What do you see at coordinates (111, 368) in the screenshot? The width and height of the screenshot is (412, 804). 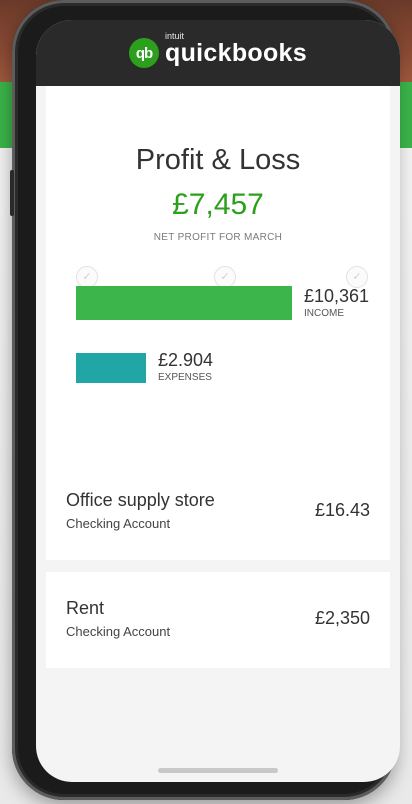 I see `expenses-bar` at bounding box center [111, 368].